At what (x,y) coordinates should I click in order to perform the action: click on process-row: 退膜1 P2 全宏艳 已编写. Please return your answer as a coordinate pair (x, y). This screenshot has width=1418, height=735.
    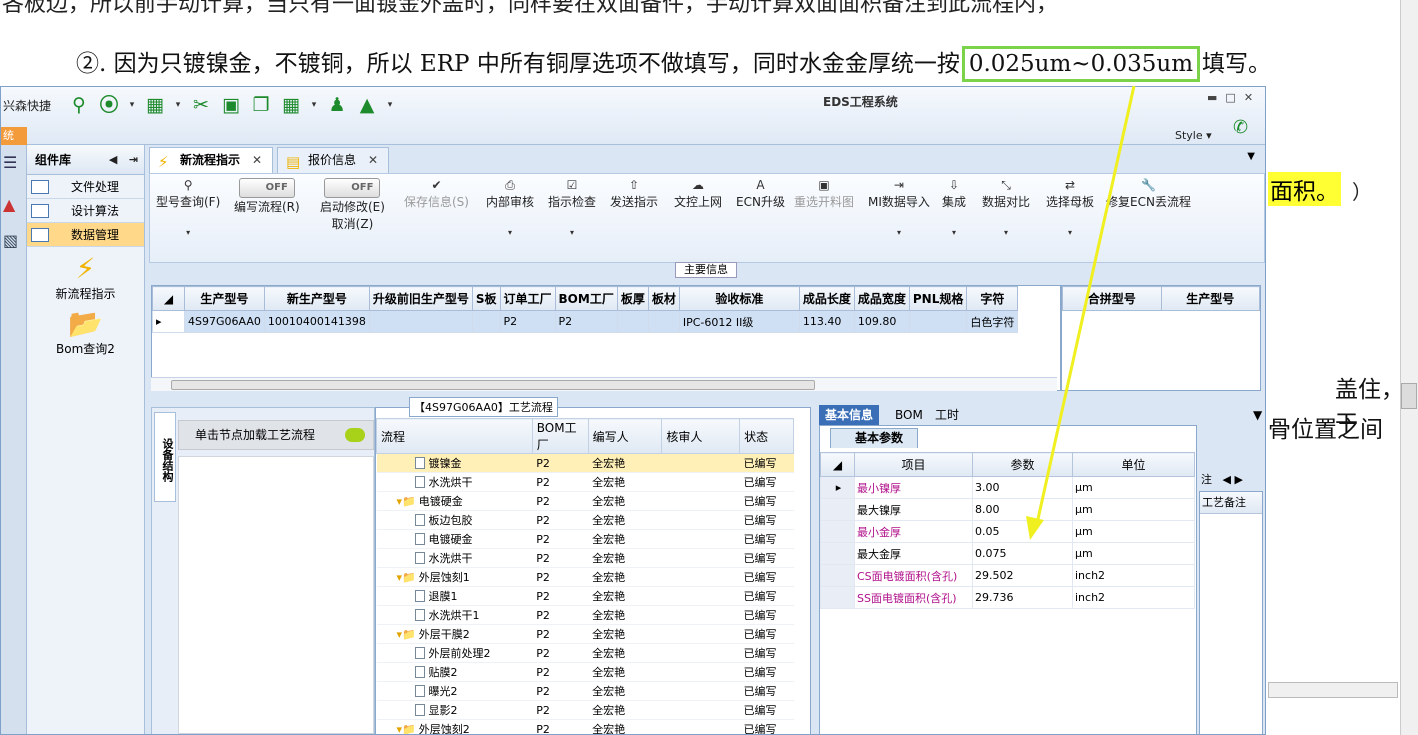
    Looking at the image, I should click on (585, 596).